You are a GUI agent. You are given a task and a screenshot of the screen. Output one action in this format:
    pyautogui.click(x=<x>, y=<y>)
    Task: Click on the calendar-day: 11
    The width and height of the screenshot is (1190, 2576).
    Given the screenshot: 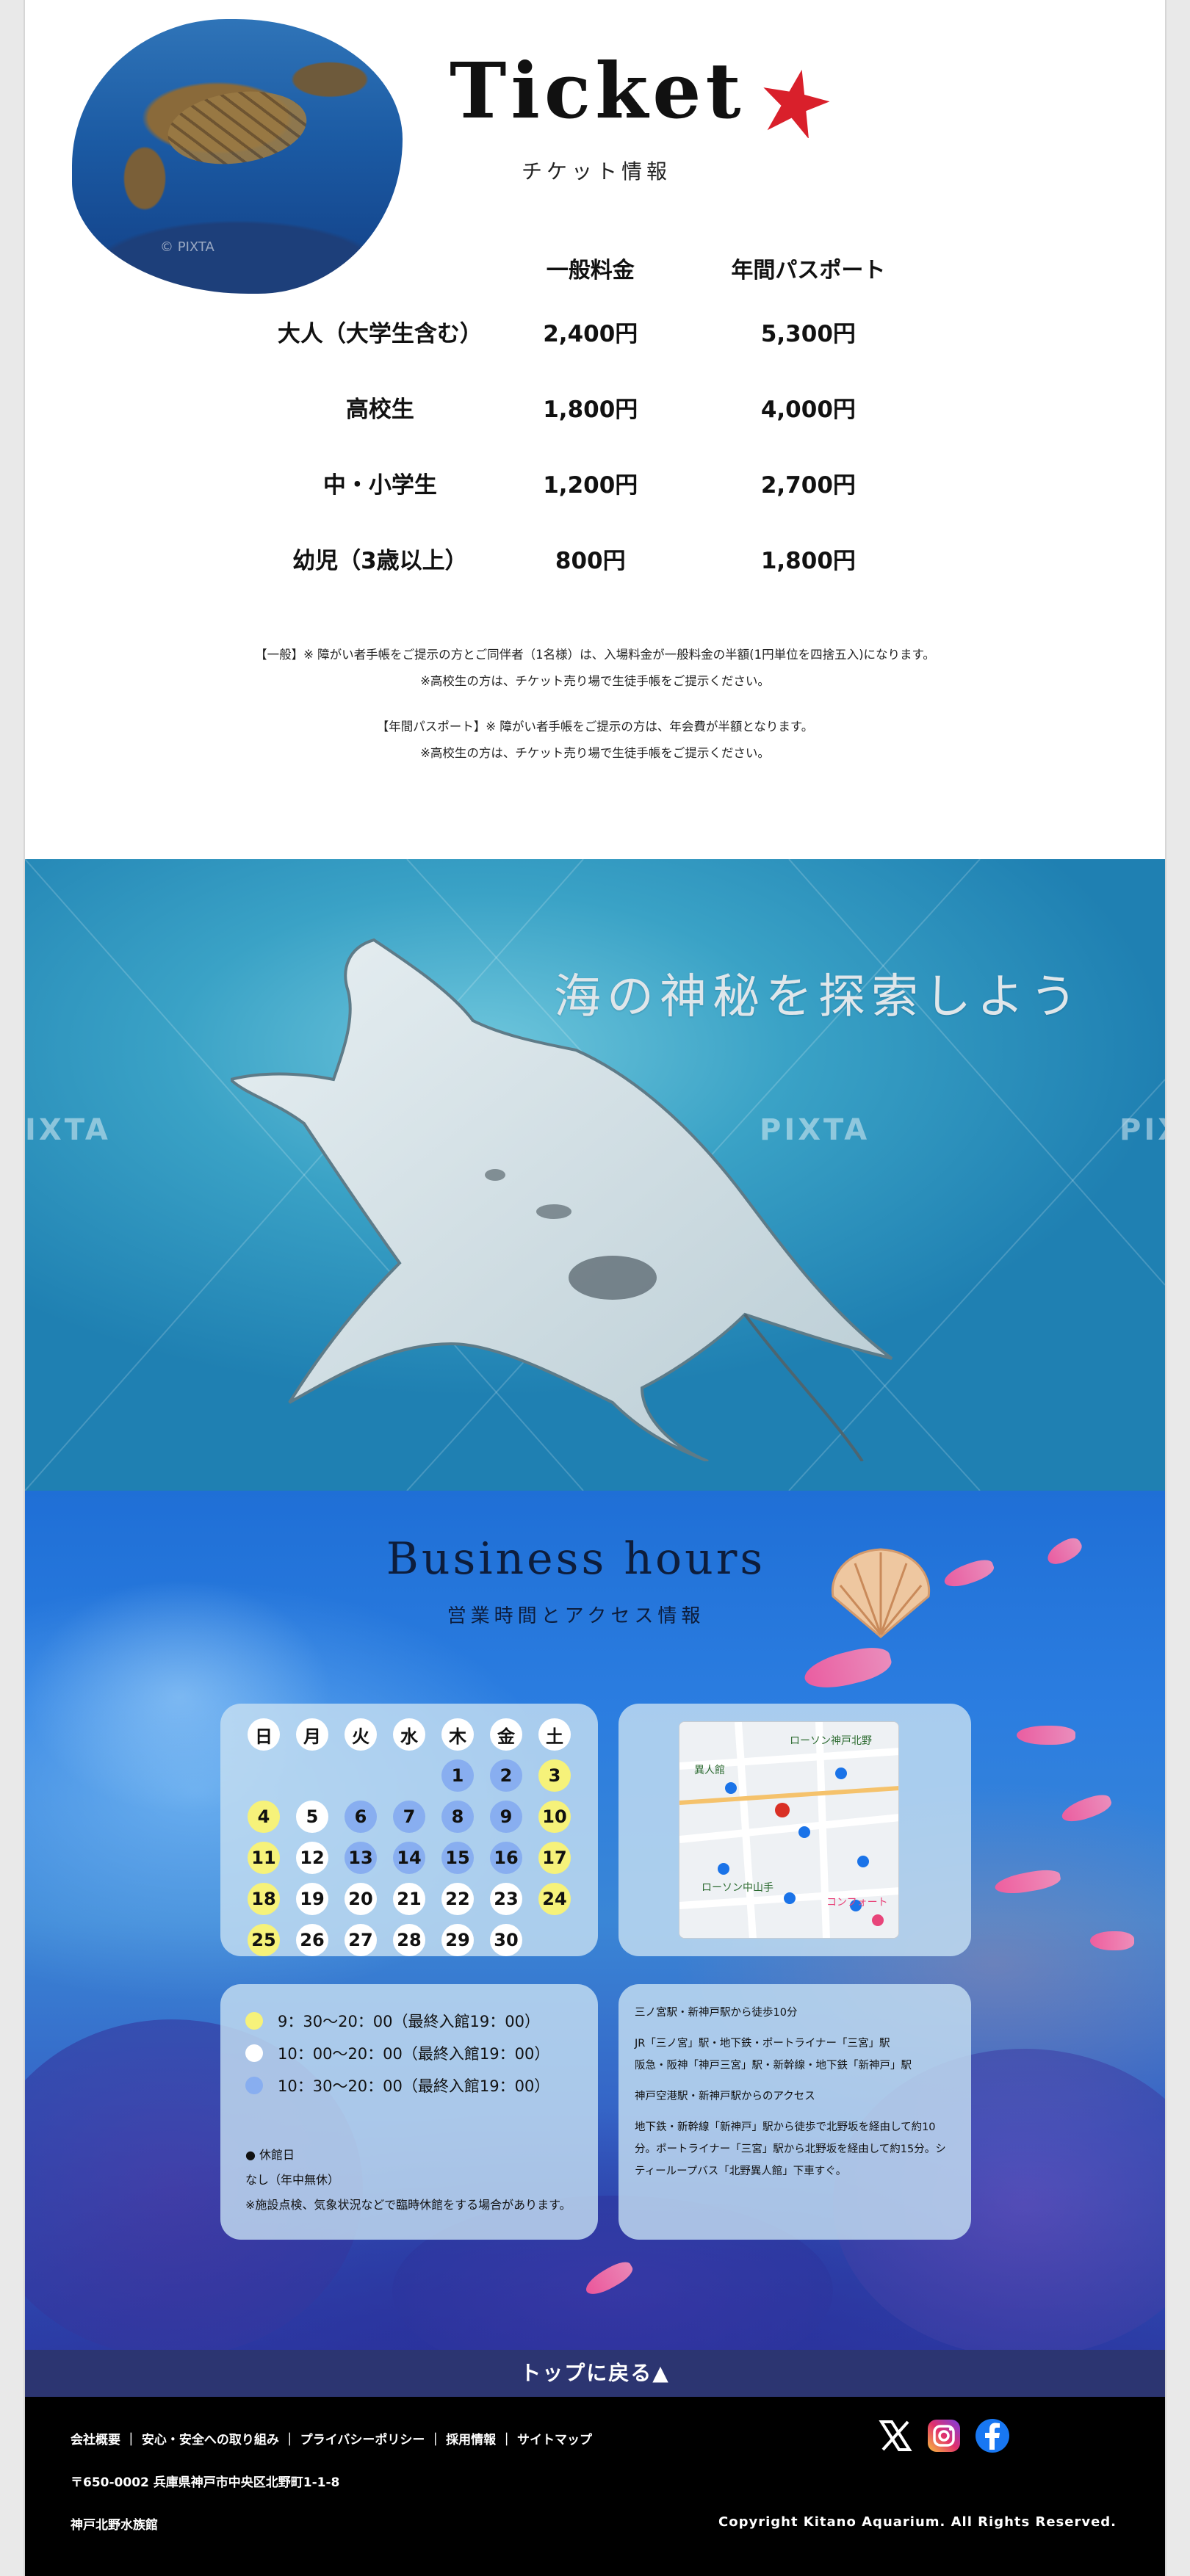 What is the action you would take?
    pyautogui.click(x=264, y=1858)
    